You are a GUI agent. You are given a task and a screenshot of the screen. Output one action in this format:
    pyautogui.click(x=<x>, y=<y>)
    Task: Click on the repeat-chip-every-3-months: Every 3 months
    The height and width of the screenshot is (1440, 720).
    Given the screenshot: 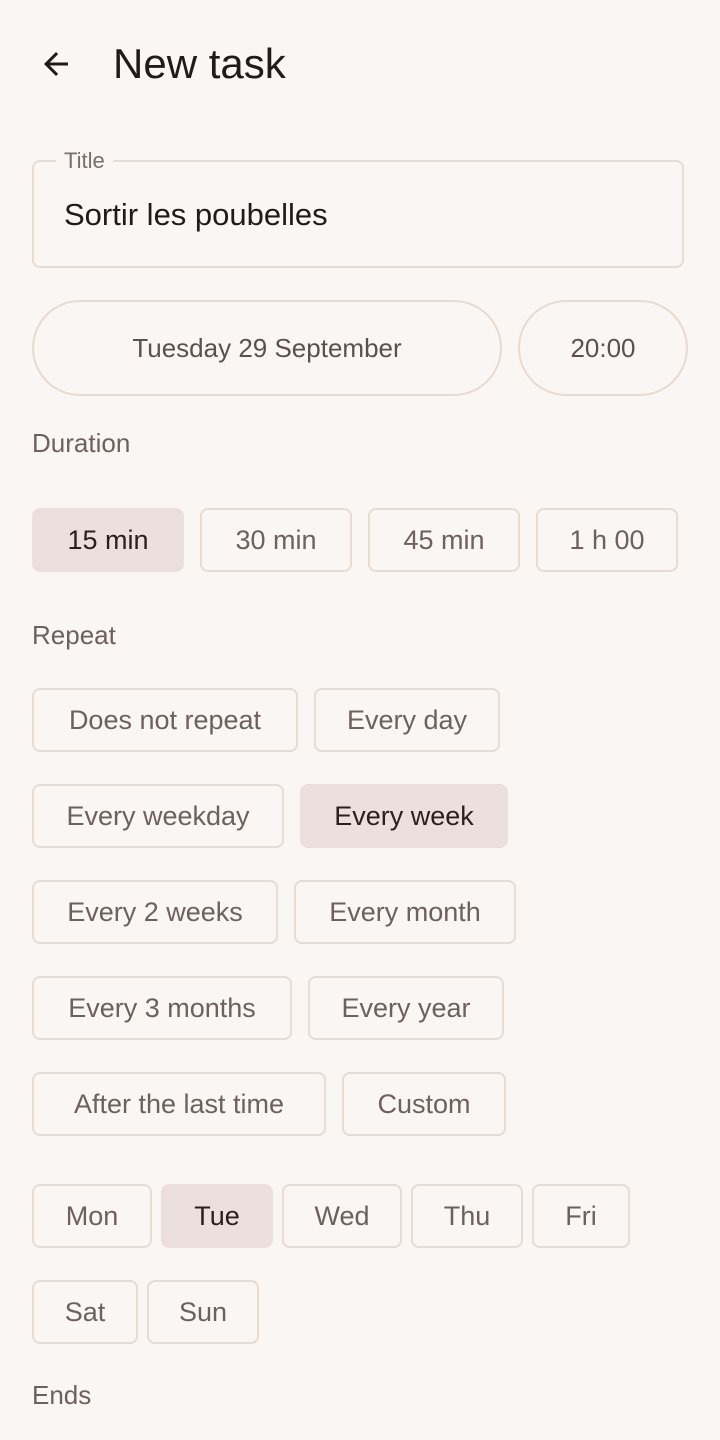 What is the action you would take?
    pyautogui.click(x=162, y=1008)
    